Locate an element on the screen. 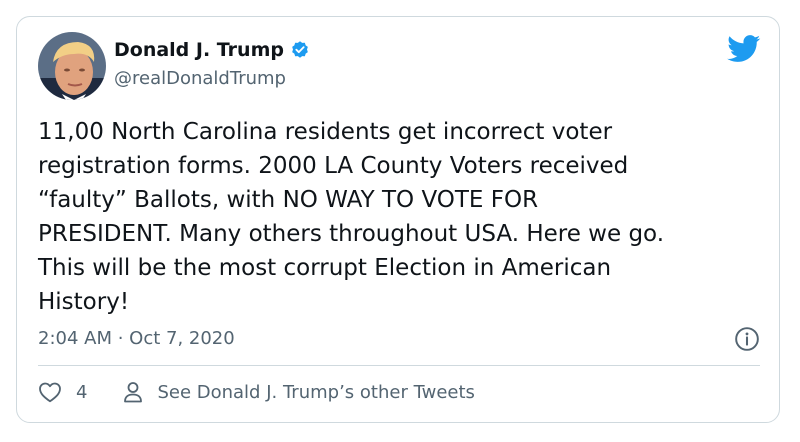 The image size is (800, 442). person-icon is located at coordinates (133, 392).